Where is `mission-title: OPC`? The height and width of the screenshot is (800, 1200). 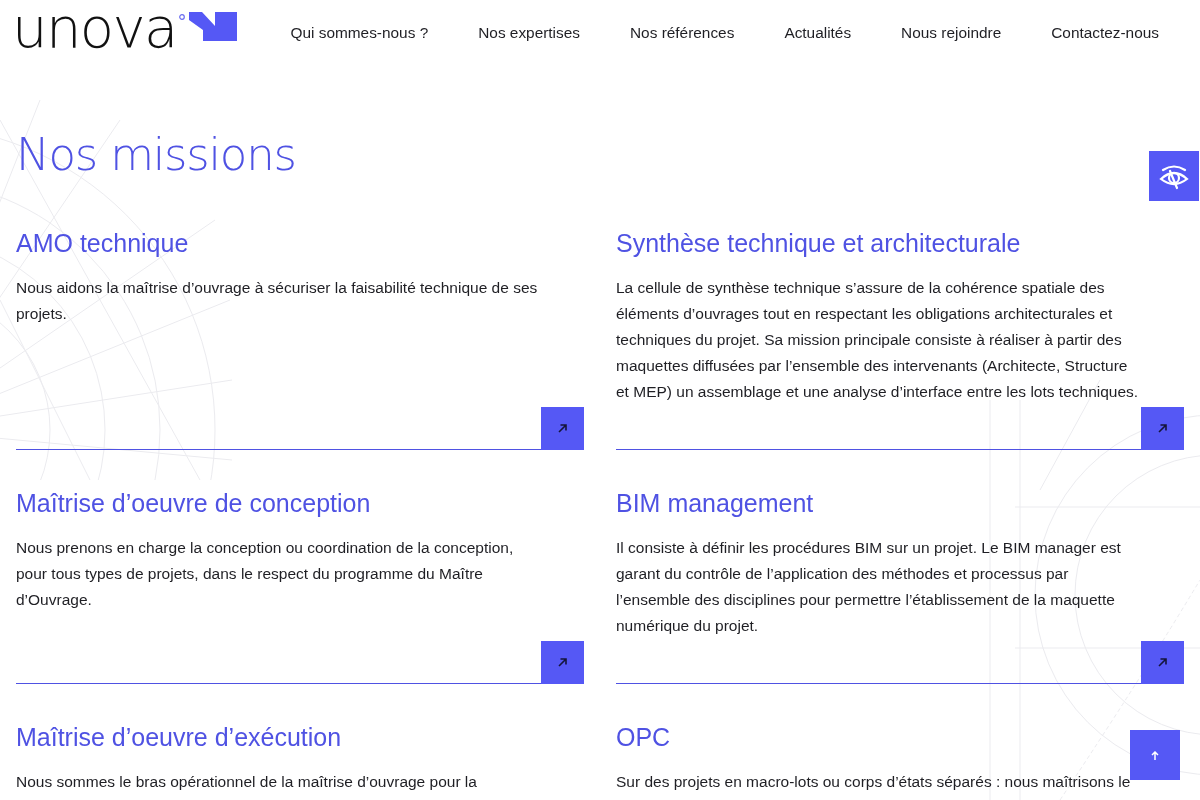 mission-title: OPC is located at coordinates (644, 737).